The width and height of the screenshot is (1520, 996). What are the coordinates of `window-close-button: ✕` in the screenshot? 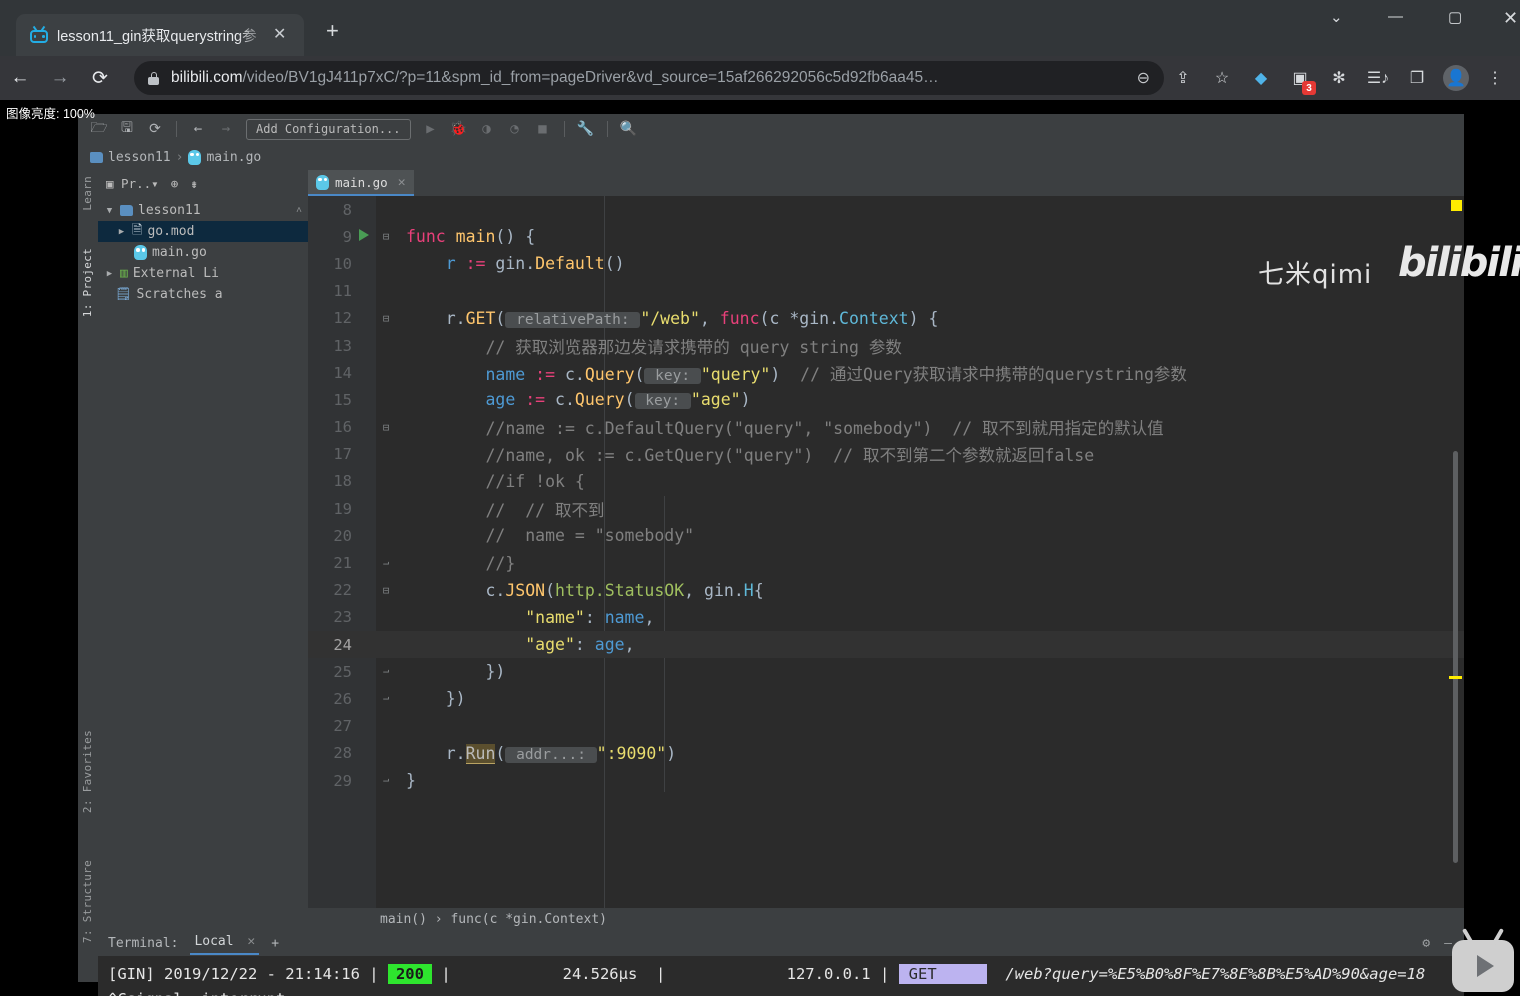 It's located at (1510, 18).